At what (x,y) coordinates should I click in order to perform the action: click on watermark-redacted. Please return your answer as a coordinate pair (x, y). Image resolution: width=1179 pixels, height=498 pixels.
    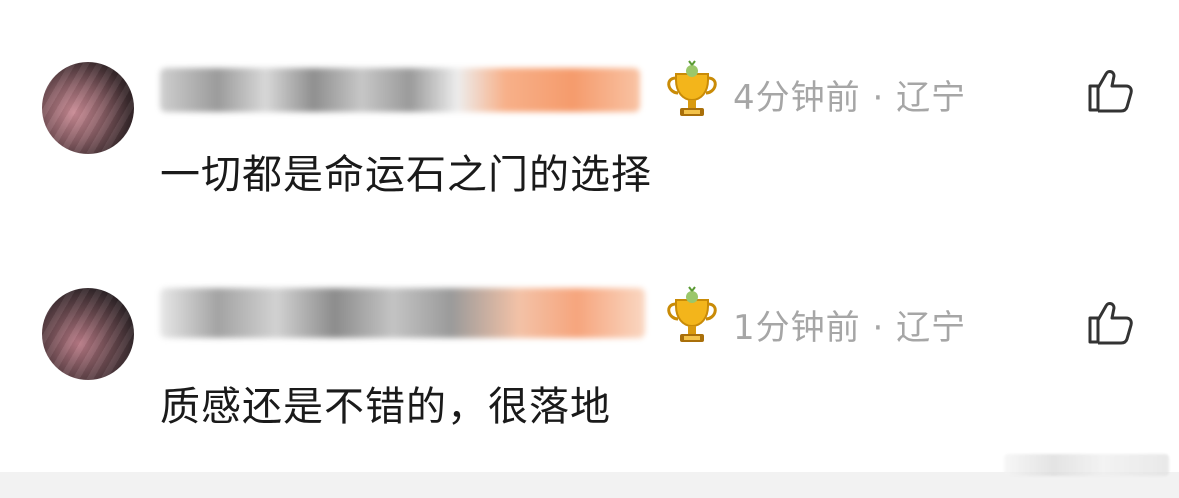
    Looking at the image, I should click on (1086, 465).